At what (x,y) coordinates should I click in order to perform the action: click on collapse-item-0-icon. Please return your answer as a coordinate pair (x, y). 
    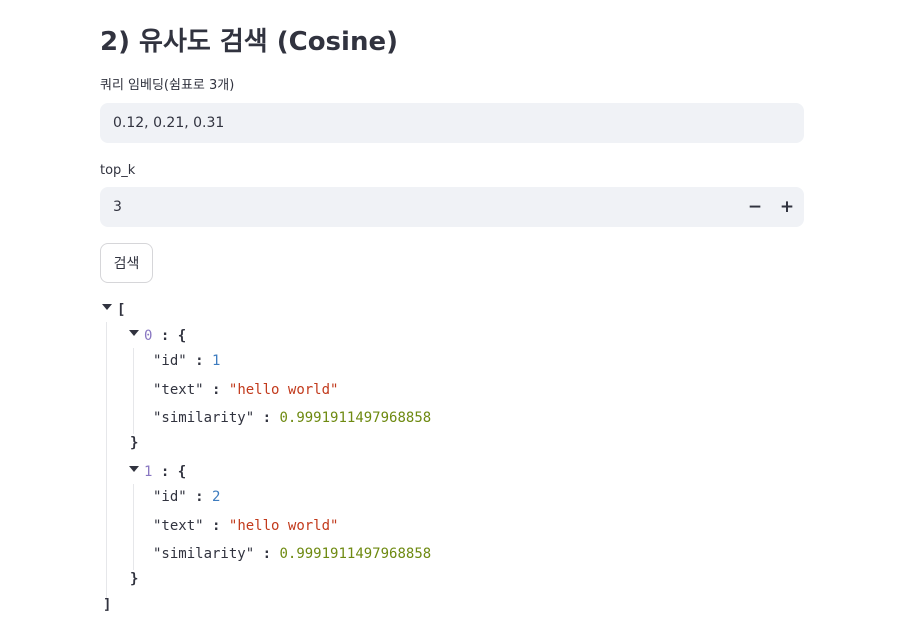
    Looking at the image, I should click on (134, 333).